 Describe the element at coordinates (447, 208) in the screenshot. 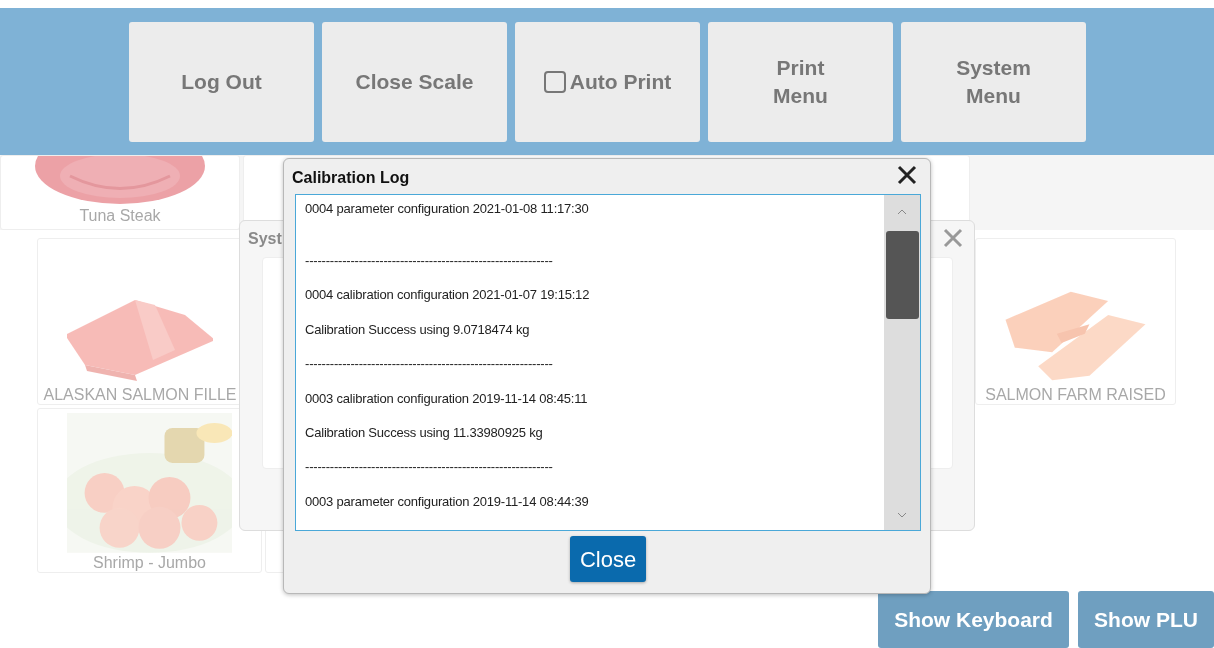

I see `log-line: 0004 parameter configuration 2021-01-08 11:17:30` at that location.